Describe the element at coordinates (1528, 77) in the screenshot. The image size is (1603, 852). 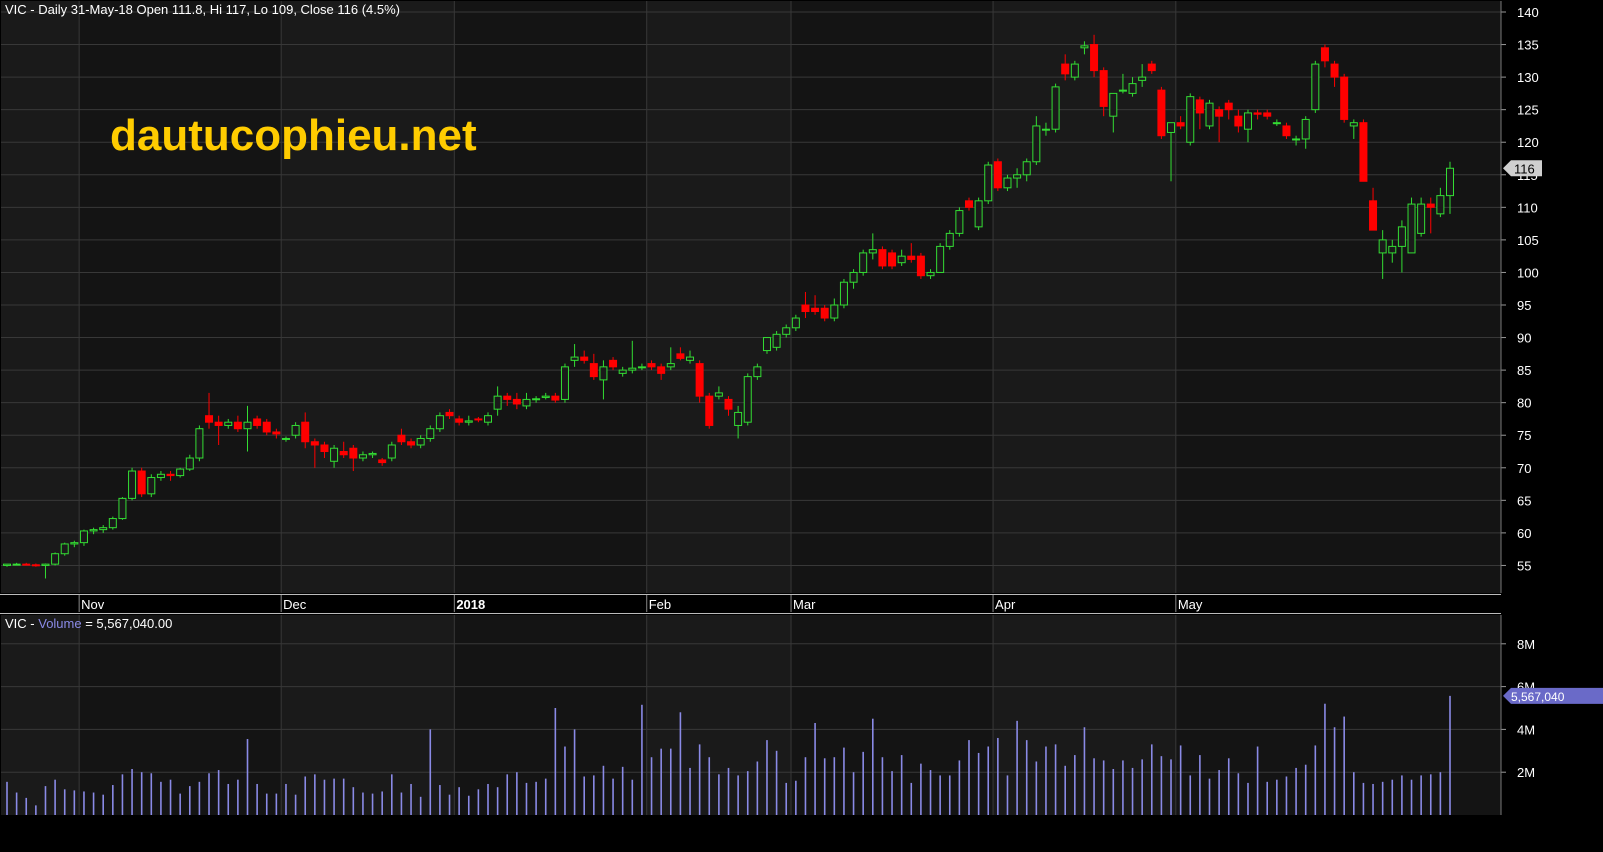
I see `price-tick-label: 130` at that location.